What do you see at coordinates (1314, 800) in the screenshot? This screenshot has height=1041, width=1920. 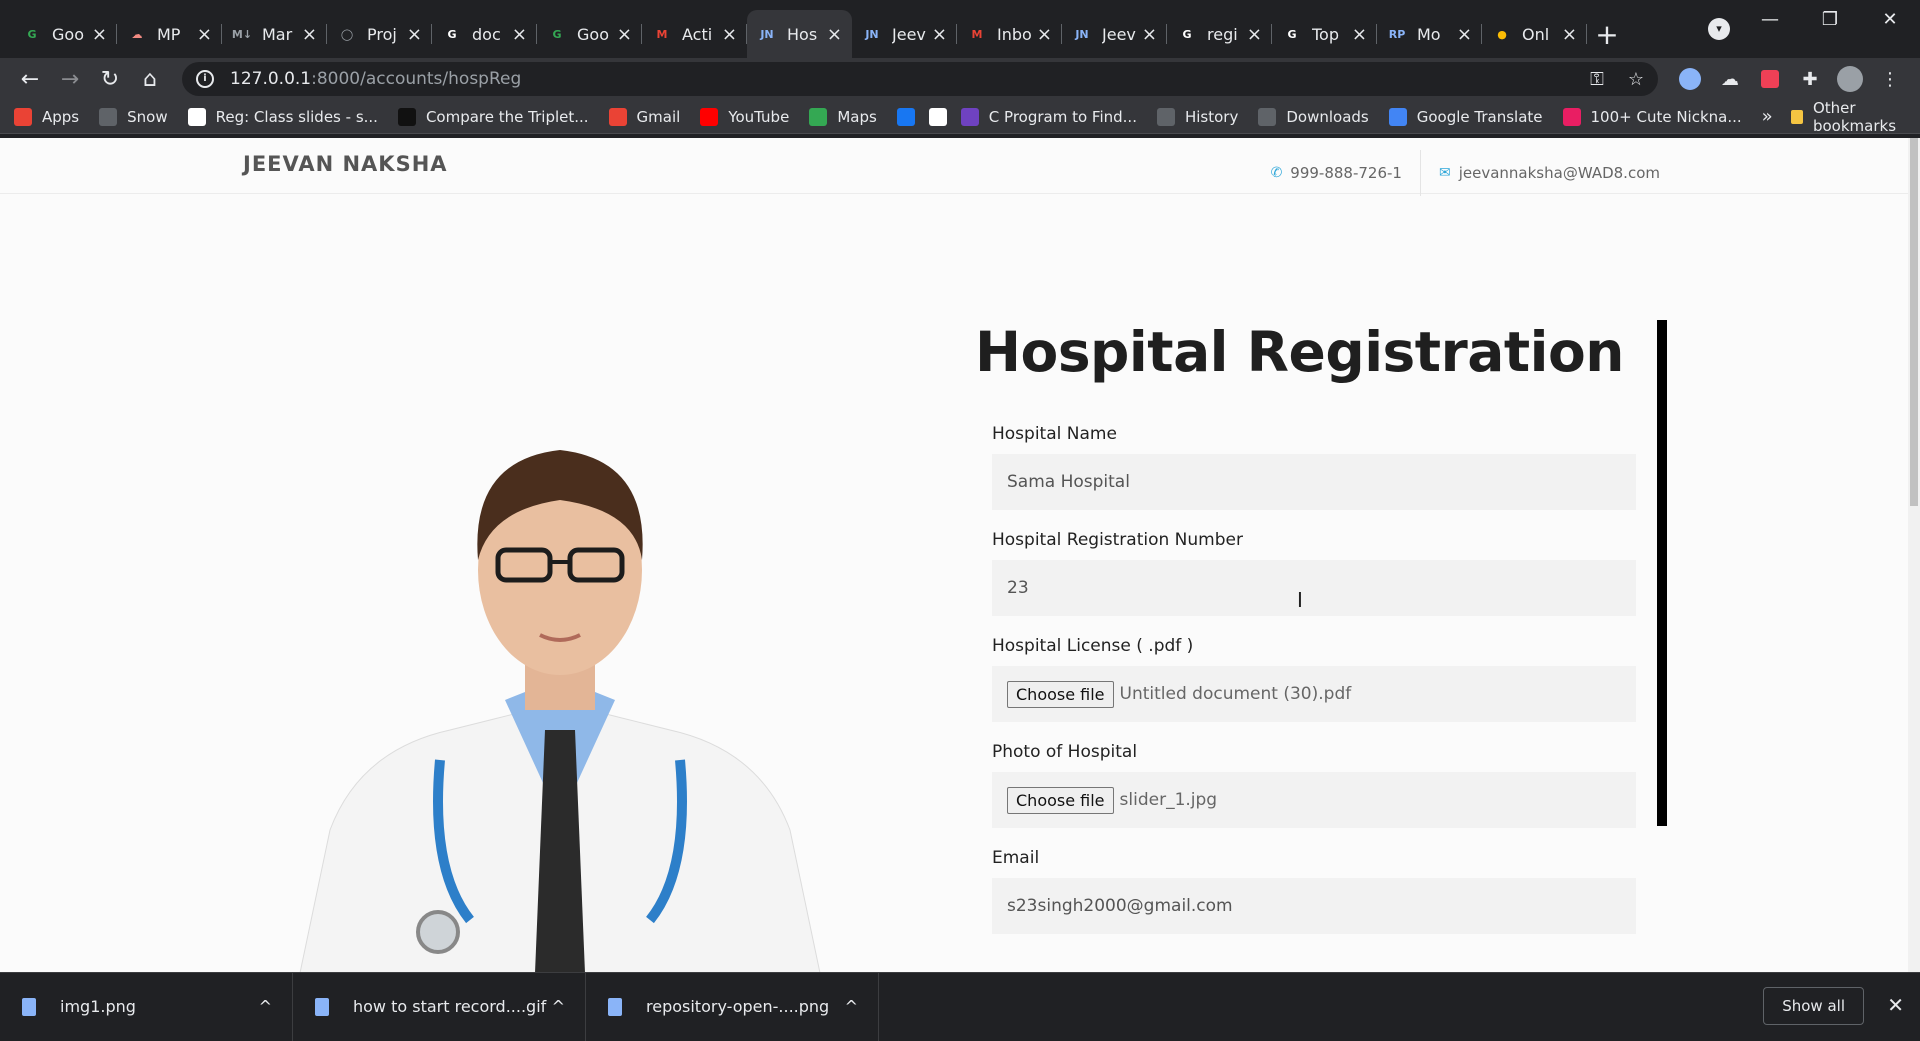 I see `photo-file-input: Choose file slider_1.jpg` at bounding box center [1314, 800].